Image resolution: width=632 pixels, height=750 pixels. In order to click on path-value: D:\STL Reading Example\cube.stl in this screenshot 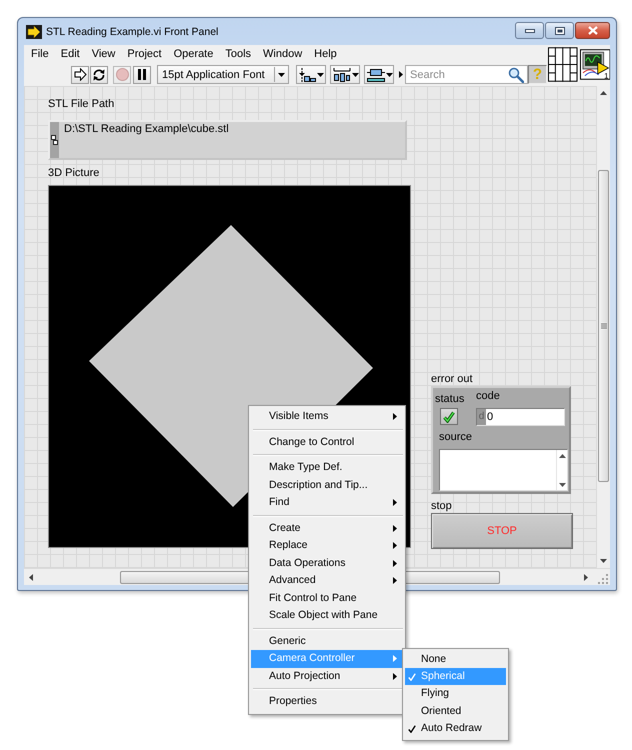, I will do `click(146, 129)`.